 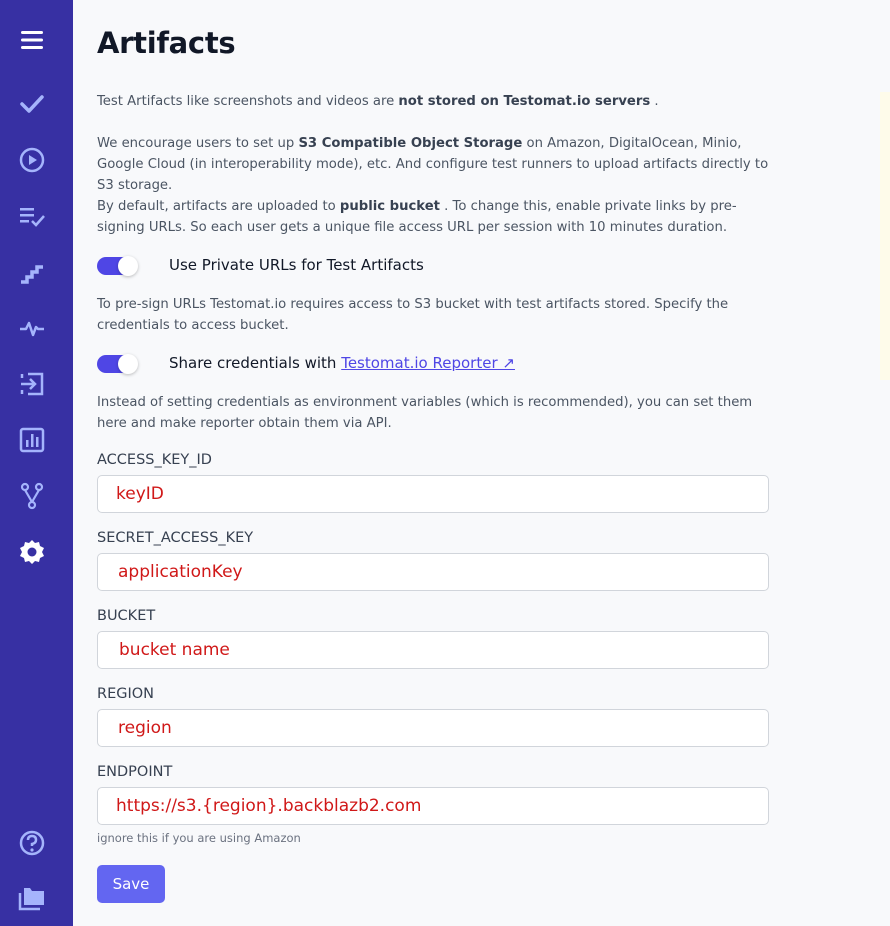 I want to click on share-credentials-toggle, so click(x=117, y=364).